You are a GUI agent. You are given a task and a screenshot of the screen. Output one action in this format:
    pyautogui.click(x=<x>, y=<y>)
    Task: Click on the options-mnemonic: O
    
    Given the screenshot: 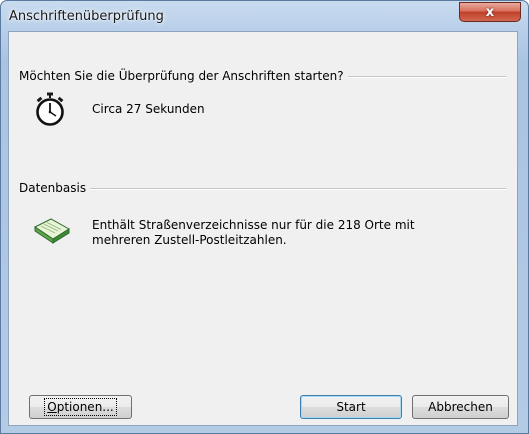 What is the action you would take?
    pyautogui.click(x=52, y=407)
    